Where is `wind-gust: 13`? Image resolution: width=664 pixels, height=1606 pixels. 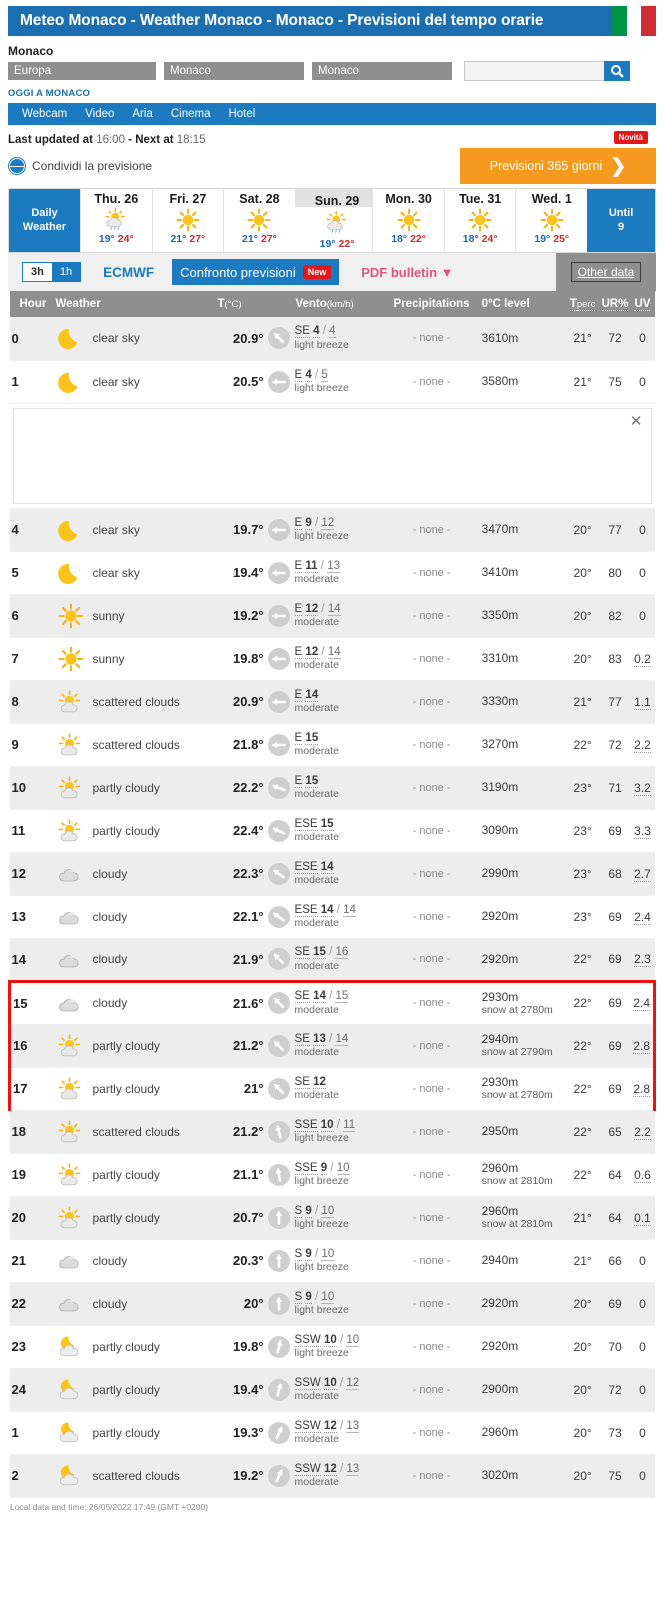 wind-gust: 13 is located at coordinates (353, 1469).